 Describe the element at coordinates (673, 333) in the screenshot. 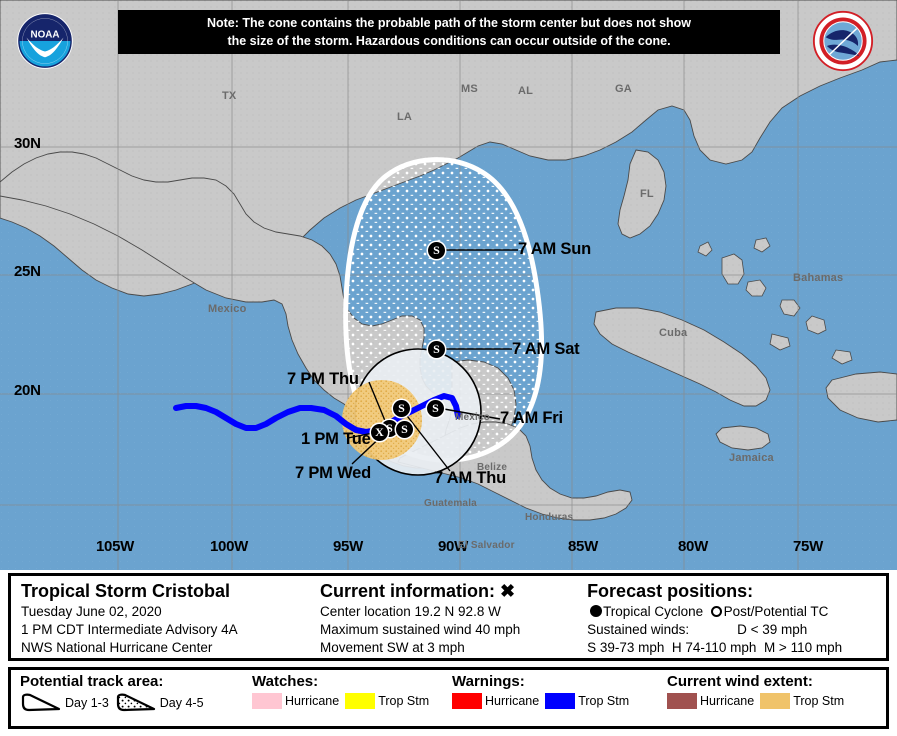

I see `place-label-cuba: Cuba` at that location.